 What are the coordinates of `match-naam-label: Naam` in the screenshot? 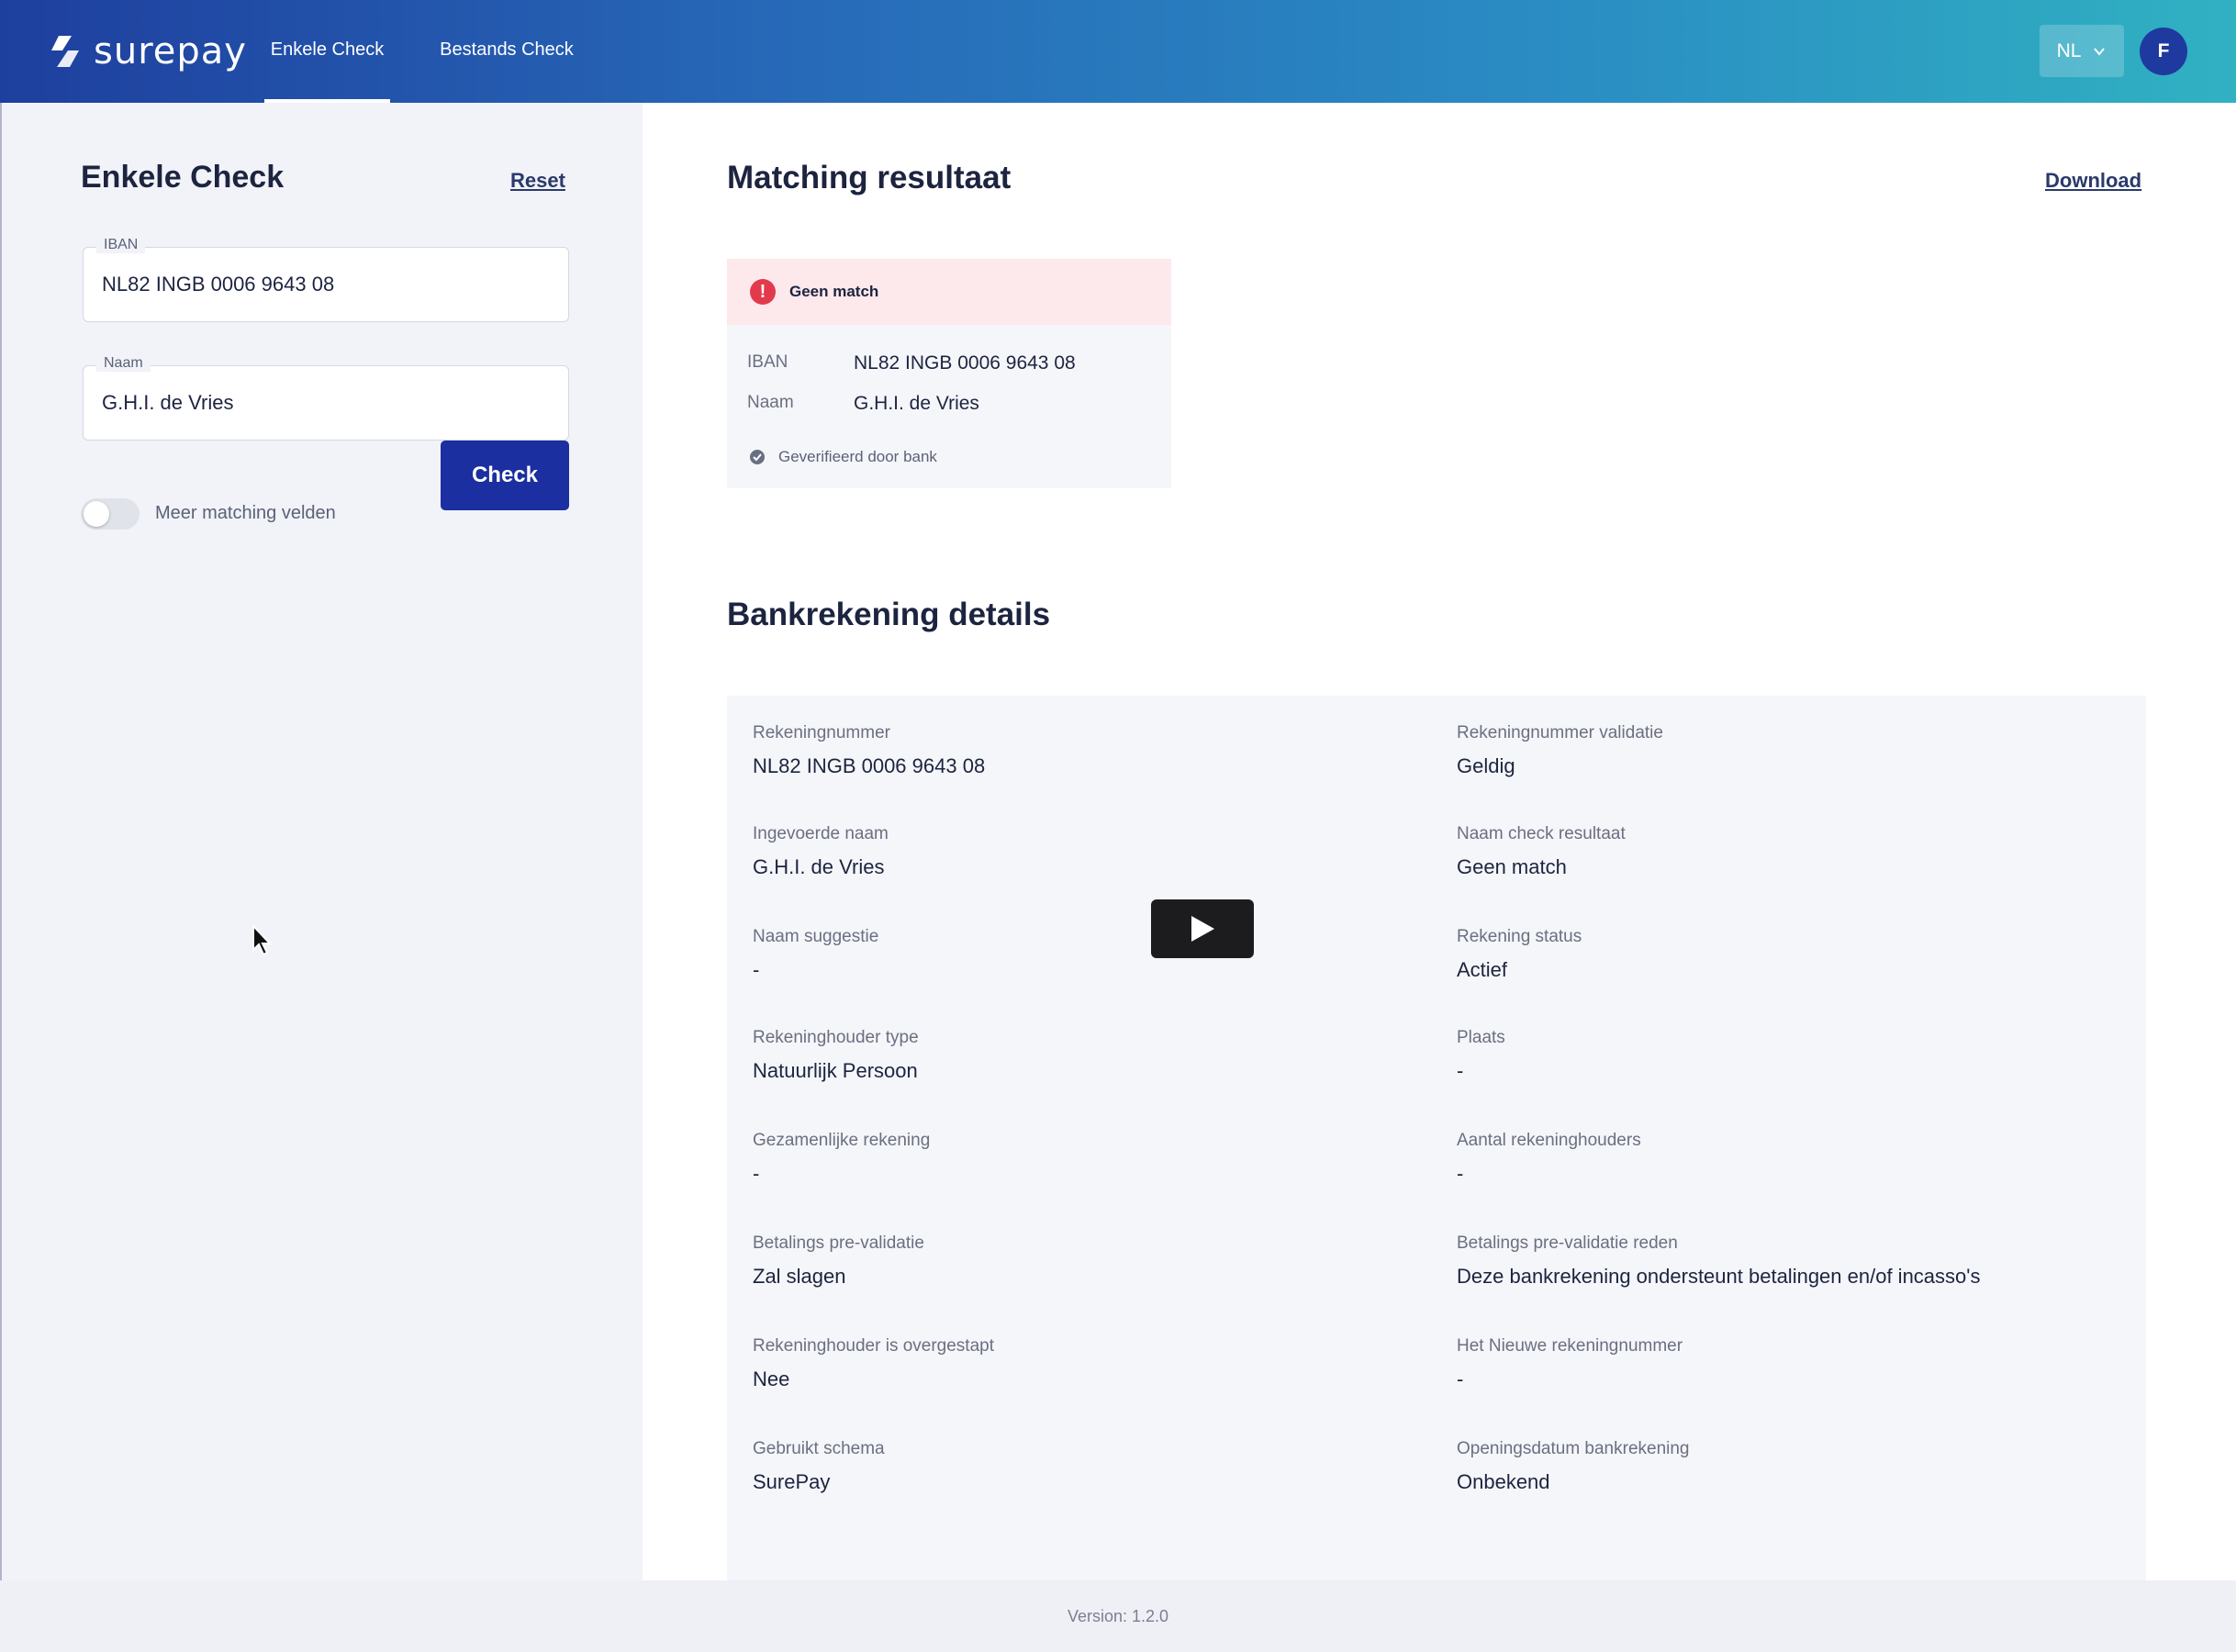 It's located at (770, 402).